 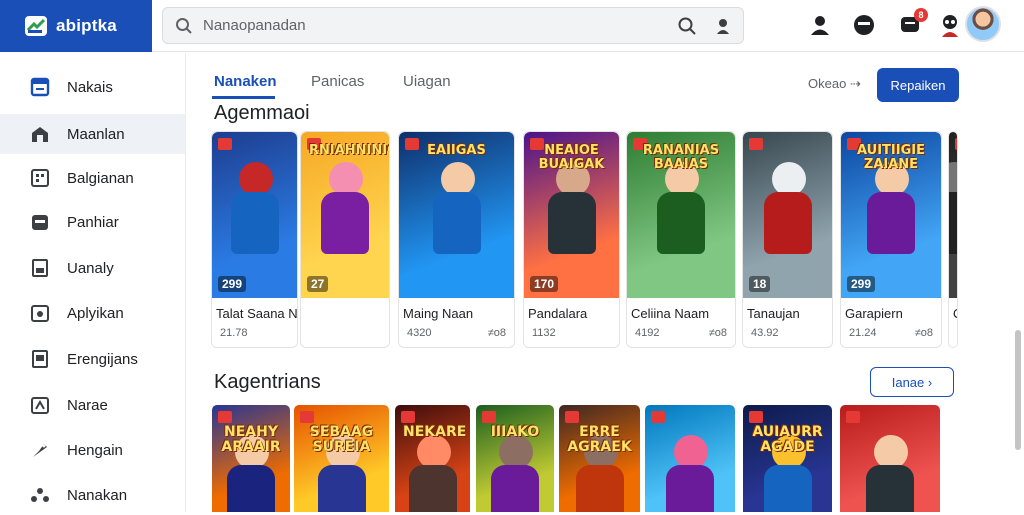 I want to click on game-card: 18 Tanaujan 43.92, so click(x=787, y=239).